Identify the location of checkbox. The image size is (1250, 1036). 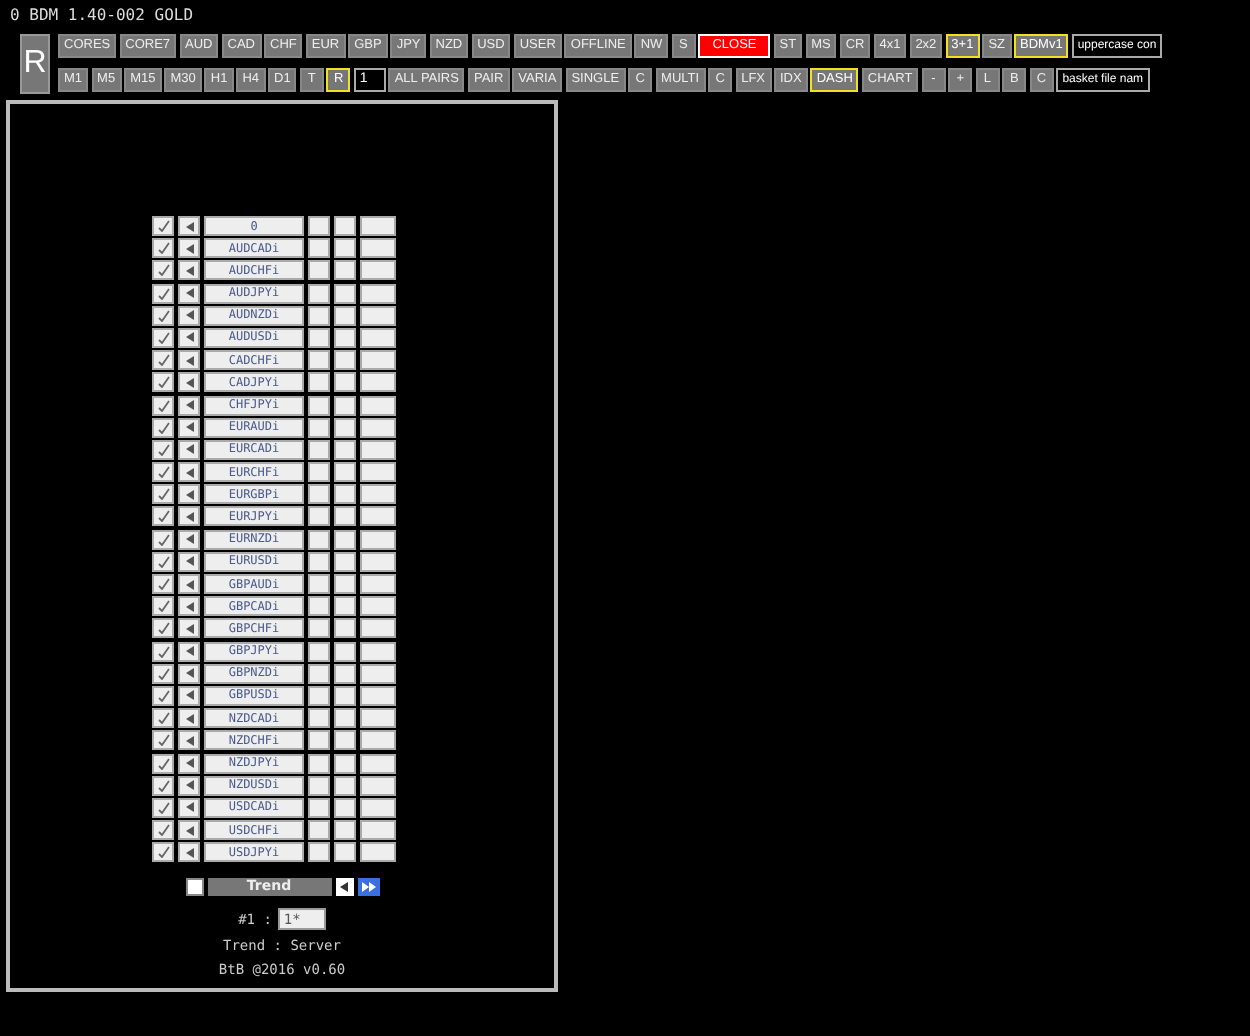
(194, 887).